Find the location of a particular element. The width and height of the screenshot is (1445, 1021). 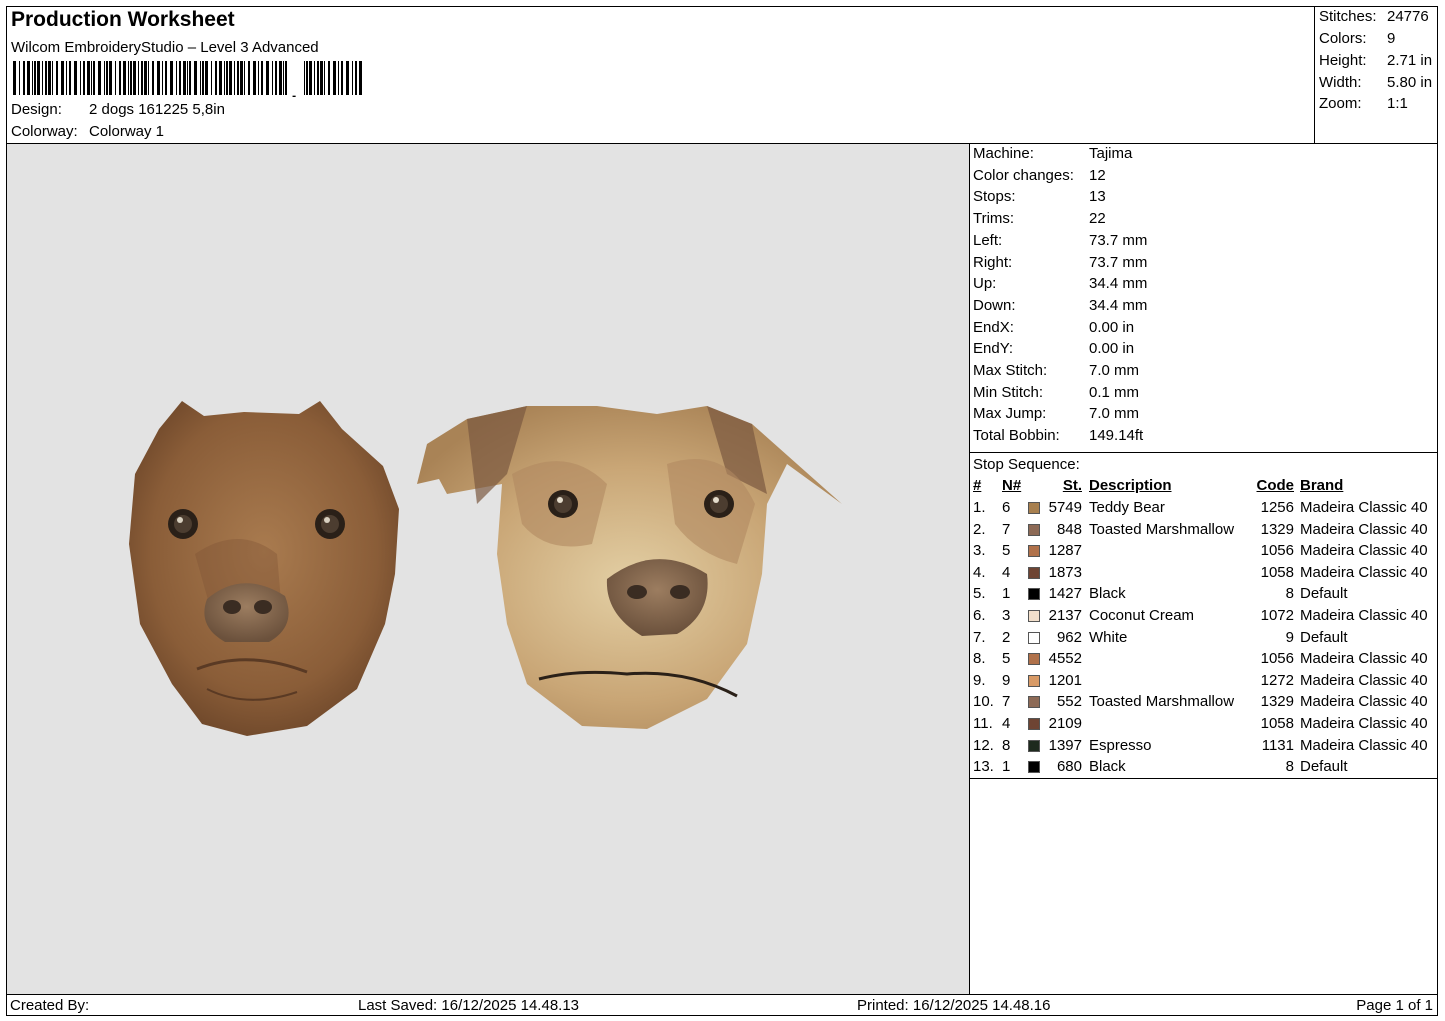

row-index: 8. is located at coordinates (979, 659).